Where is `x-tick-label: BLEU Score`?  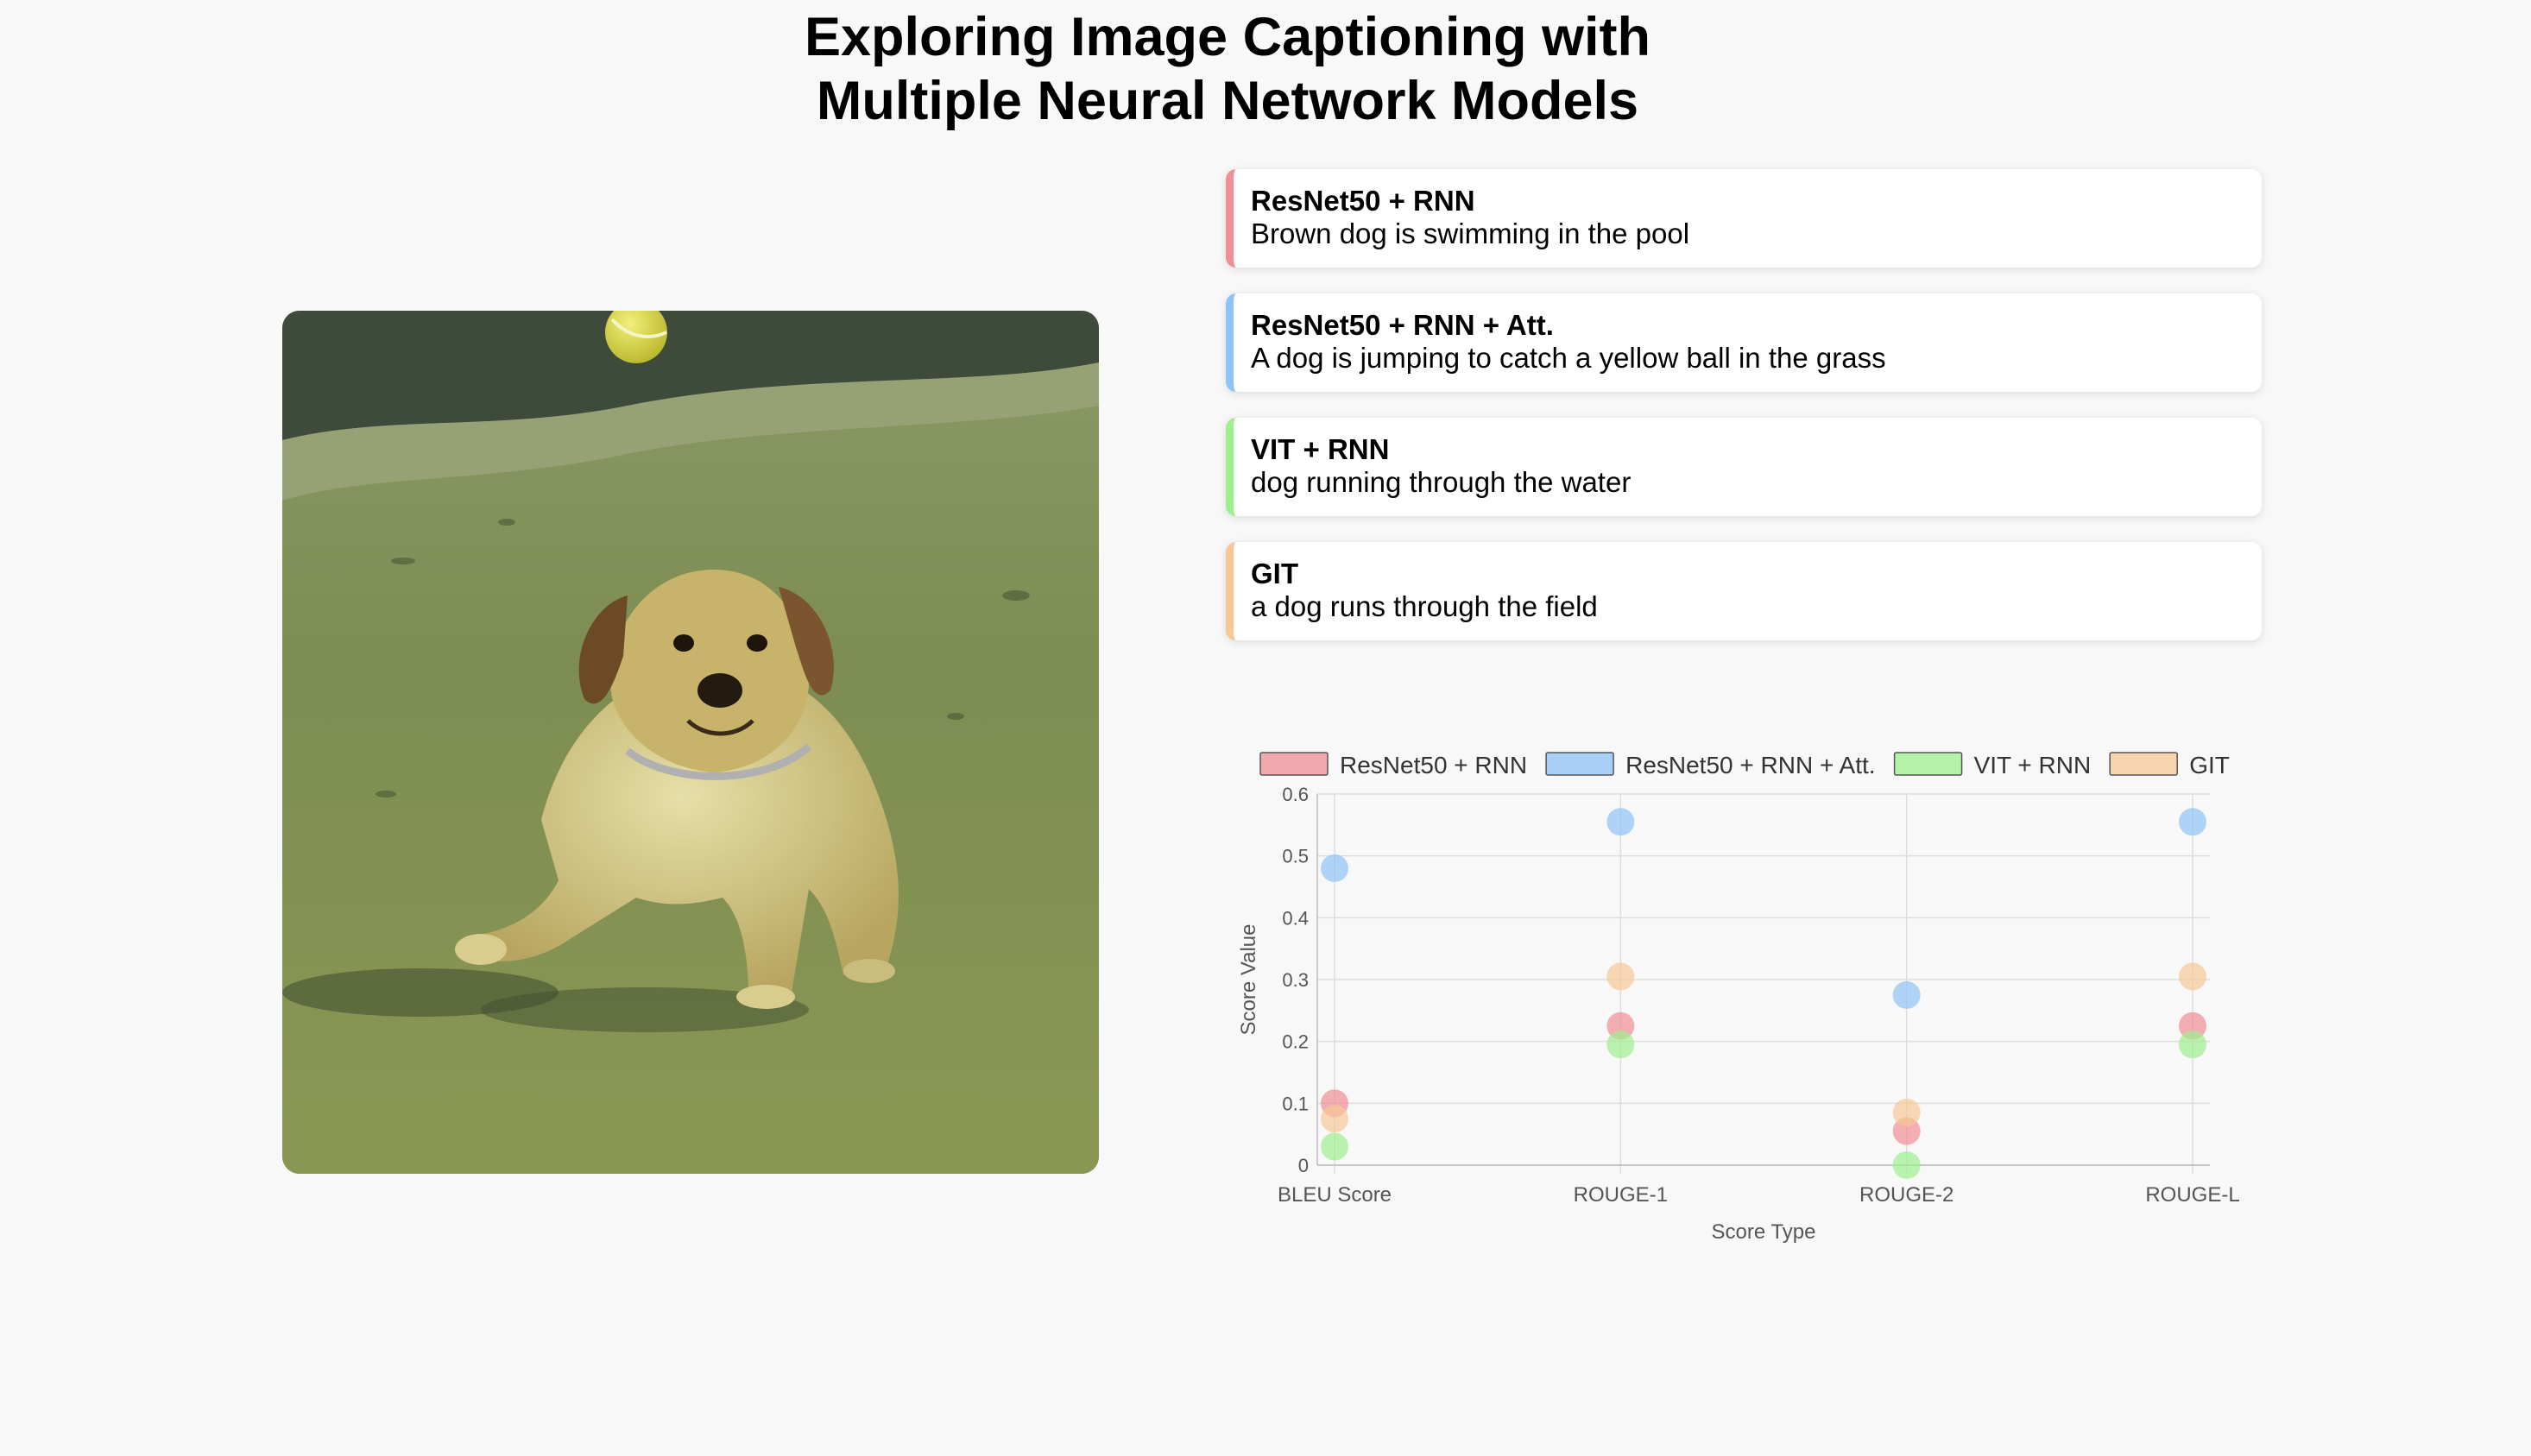
x-tick-label: BLEU Score is located at coordinates (1335, 1195).